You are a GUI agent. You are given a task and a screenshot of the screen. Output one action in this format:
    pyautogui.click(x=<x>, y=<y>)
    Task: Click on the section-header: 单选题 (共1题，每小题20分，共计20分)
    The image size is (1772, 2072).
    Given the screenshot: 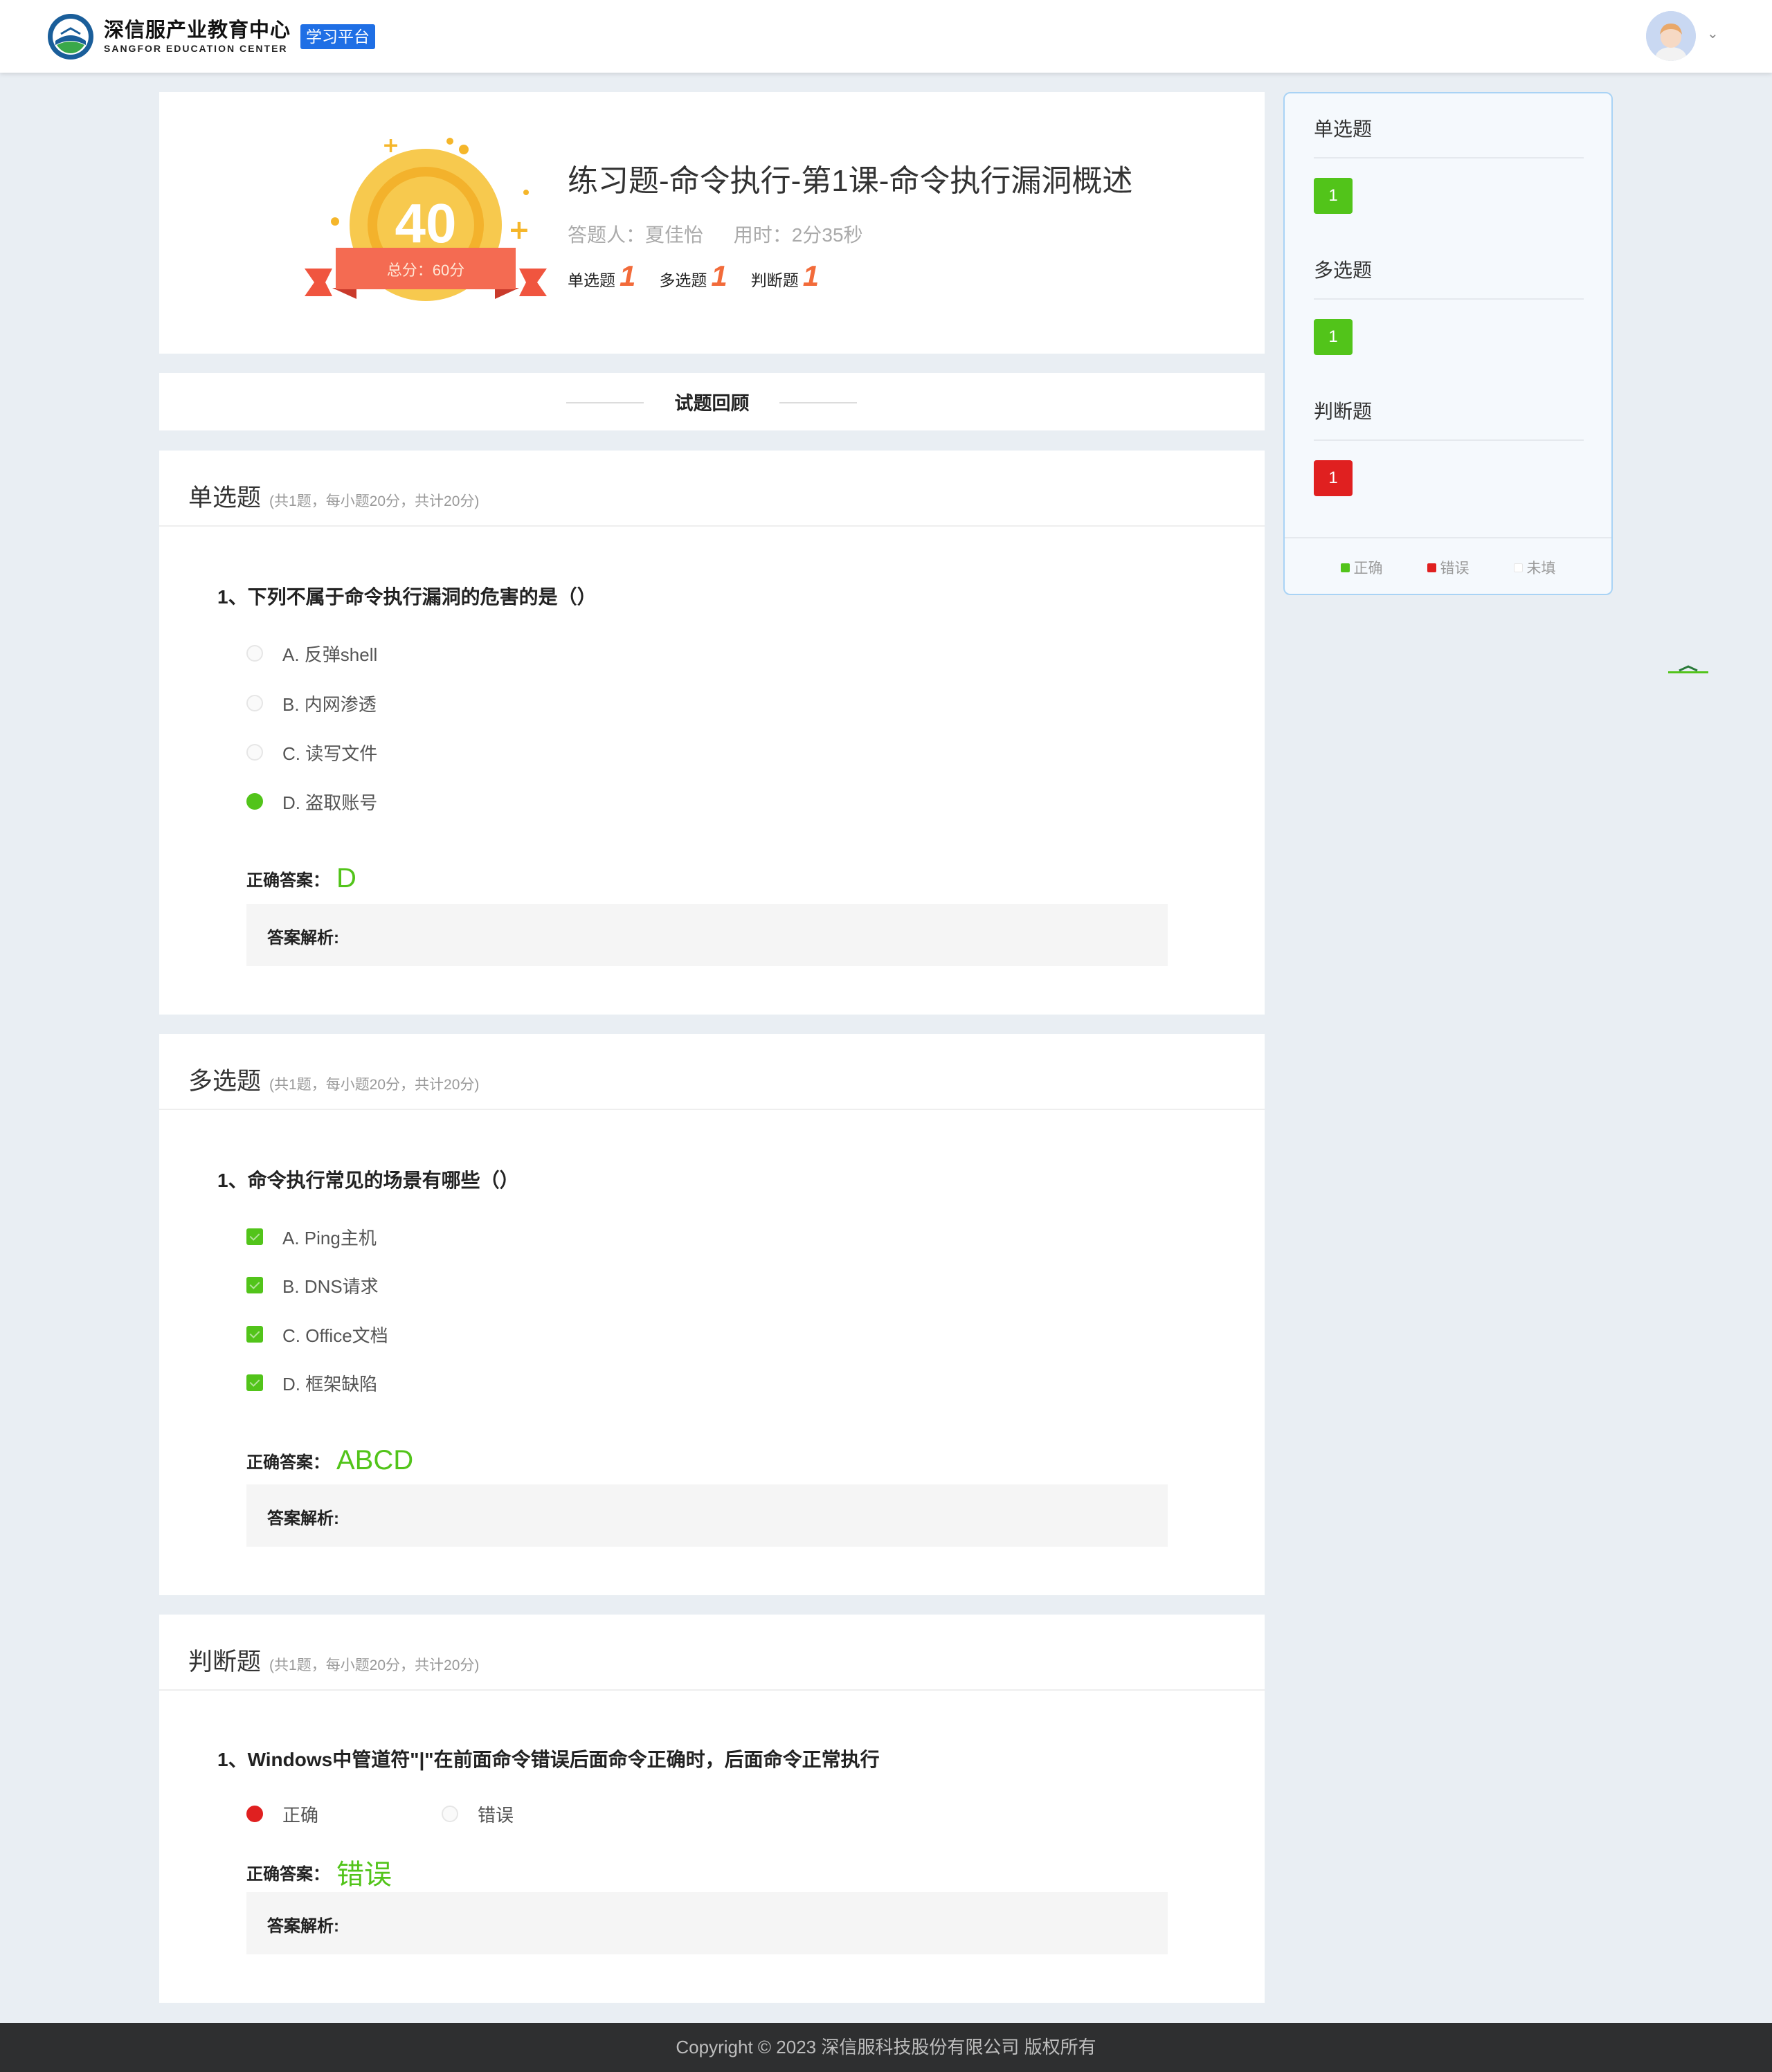 What is the action you would take?
    pyautogui.click(x=712, y=489)
    